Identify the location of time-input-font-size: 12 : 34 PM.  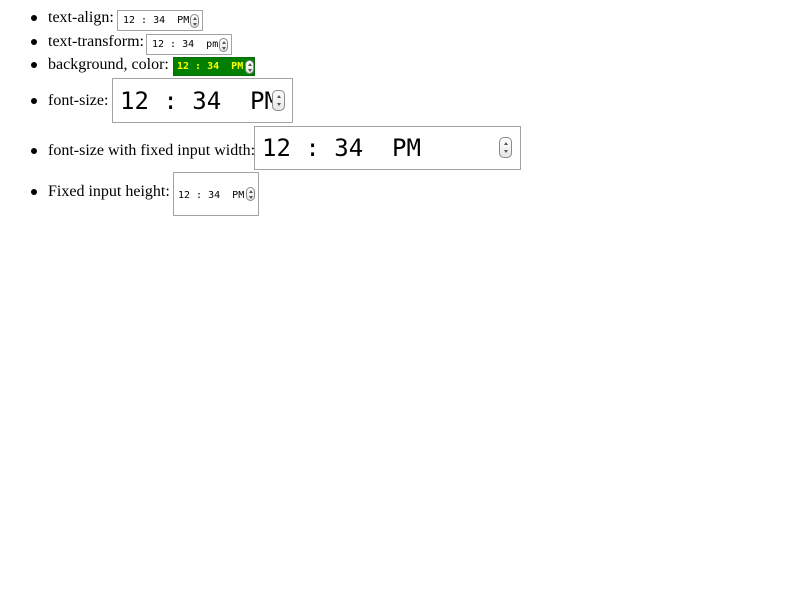
(202, 100).